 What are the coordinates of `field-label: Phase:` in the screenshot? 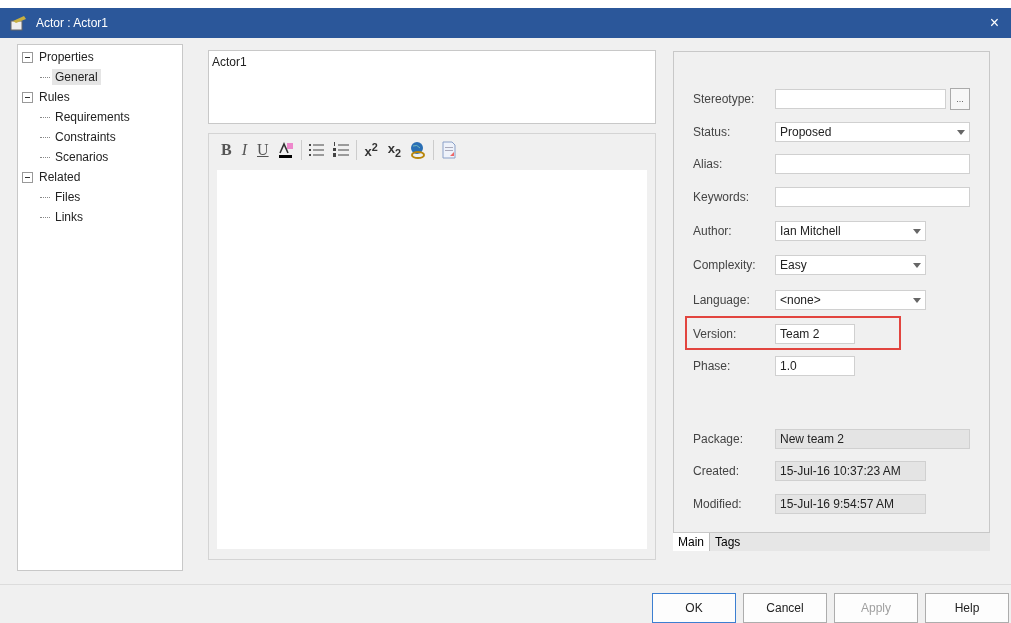 It's located at (712, 366).